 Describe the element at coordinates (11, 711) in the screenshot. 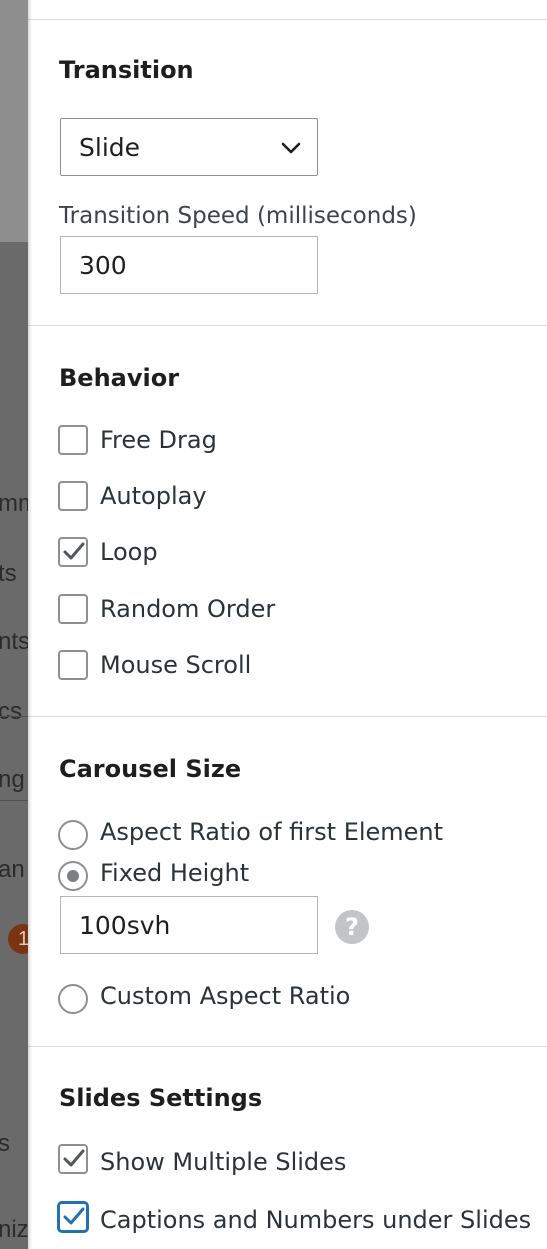

I see `background-menu-text: cs` at that location.